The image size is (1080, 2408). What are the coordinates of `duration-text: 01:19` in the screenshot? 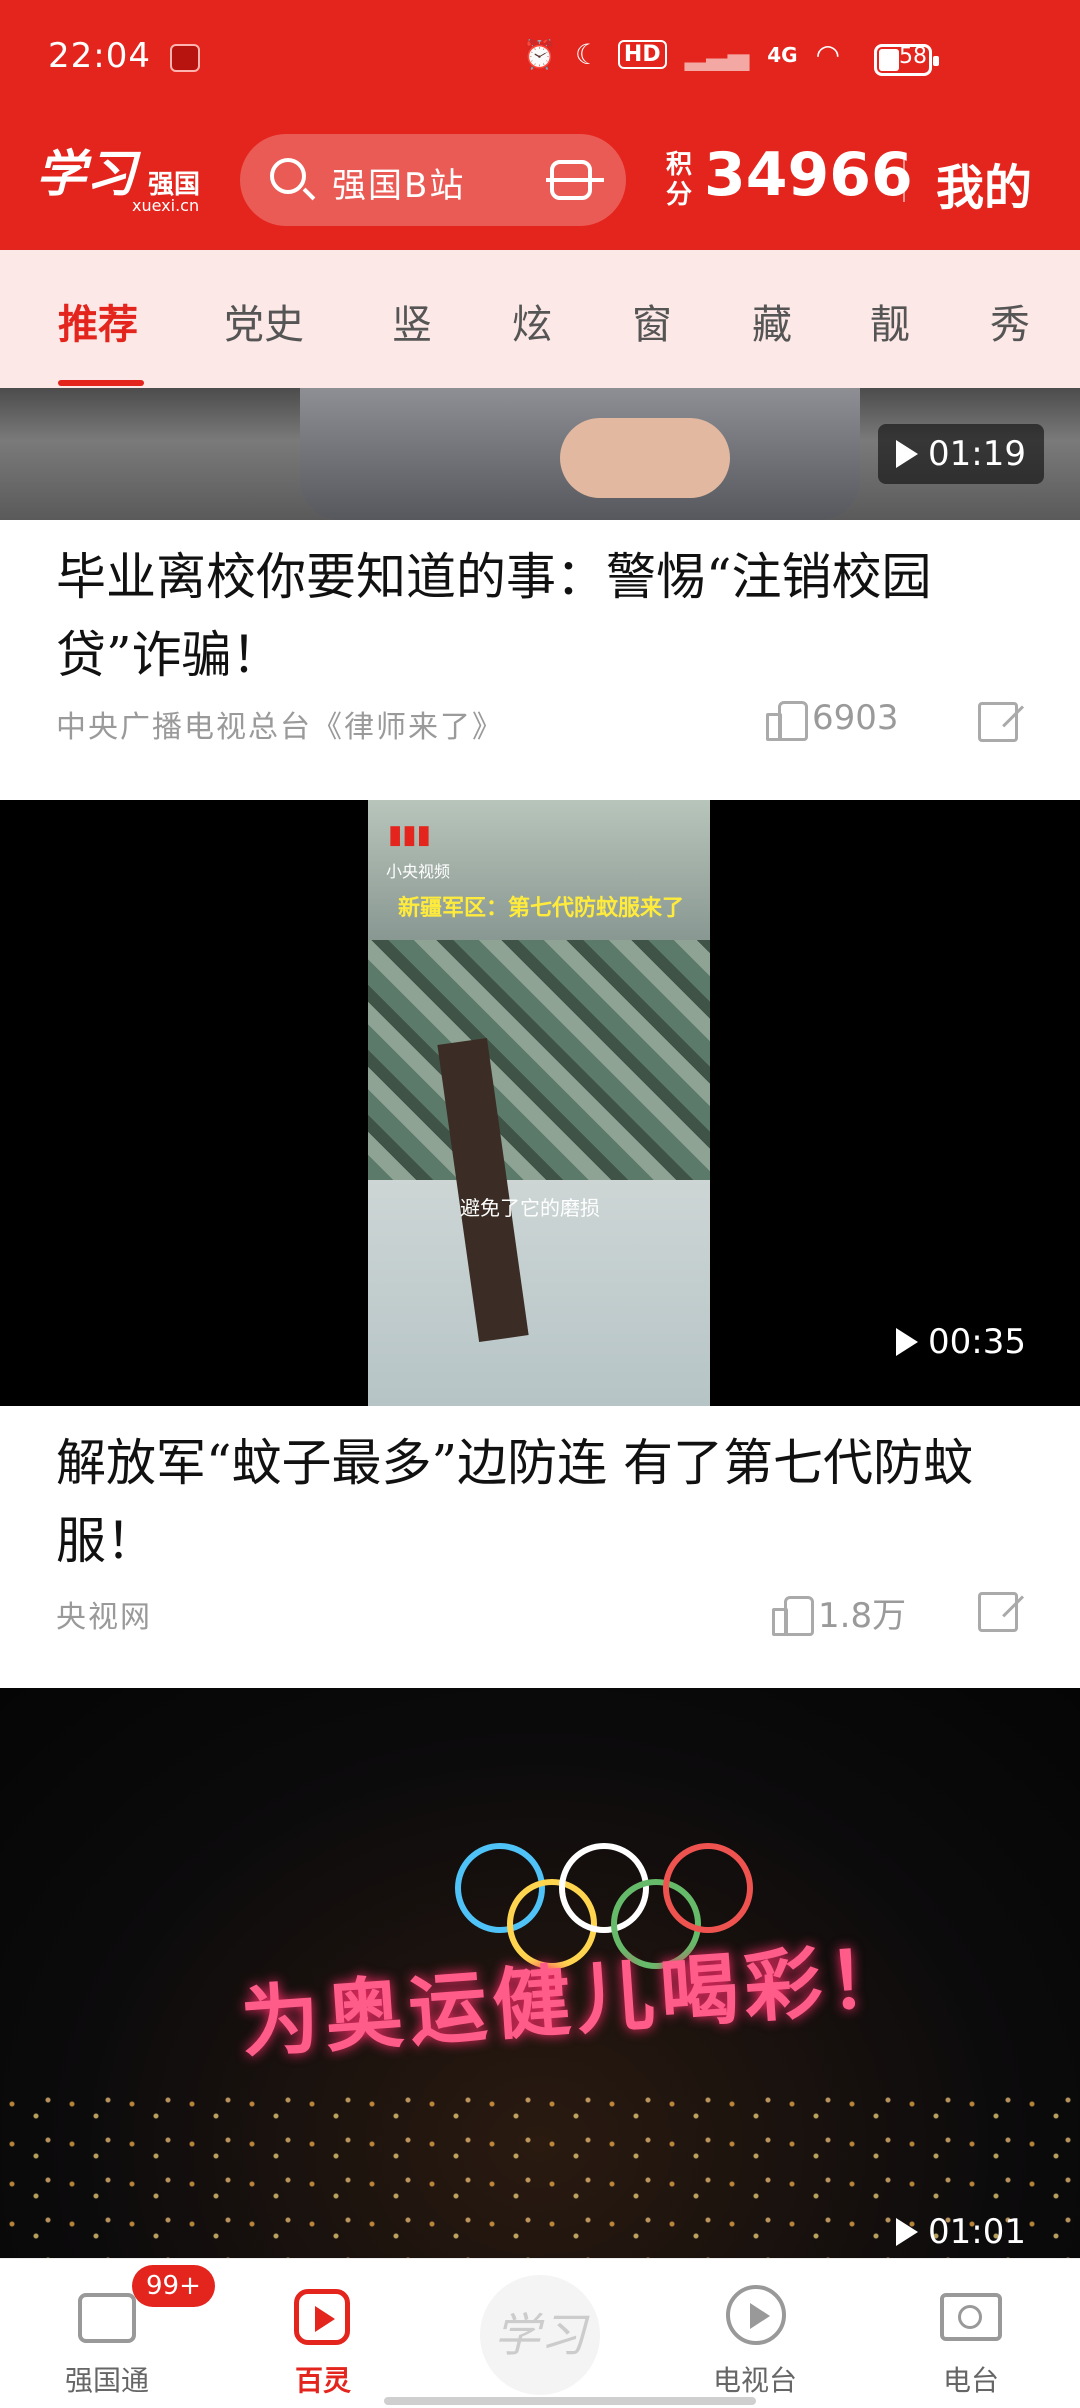 It's located at (977, 454).